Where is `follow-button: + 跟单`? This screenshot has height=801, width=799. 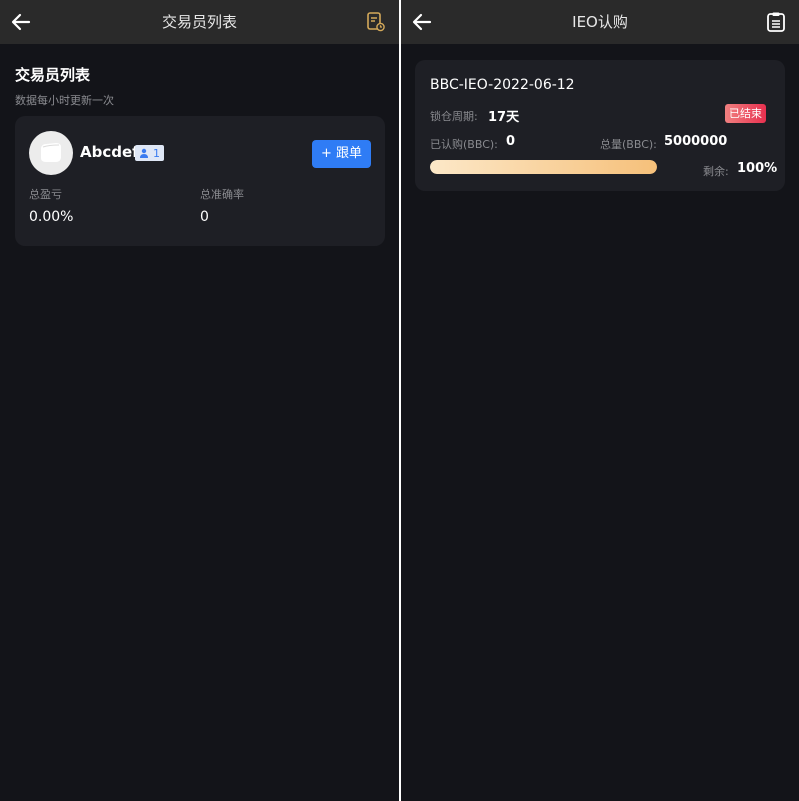 follow-button: + 跟单 is located at coordinates (341, 154).